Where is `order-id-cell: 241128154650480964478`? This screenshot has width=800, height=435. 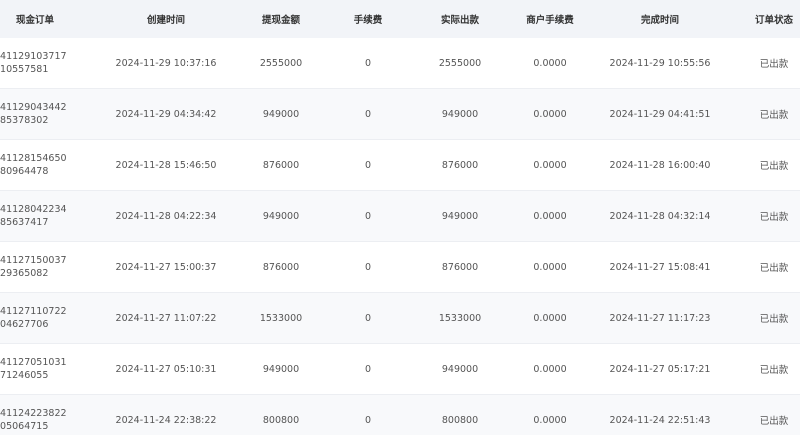 order-id-cell: 241128154650480964478 is located at coordinates (35, 165).